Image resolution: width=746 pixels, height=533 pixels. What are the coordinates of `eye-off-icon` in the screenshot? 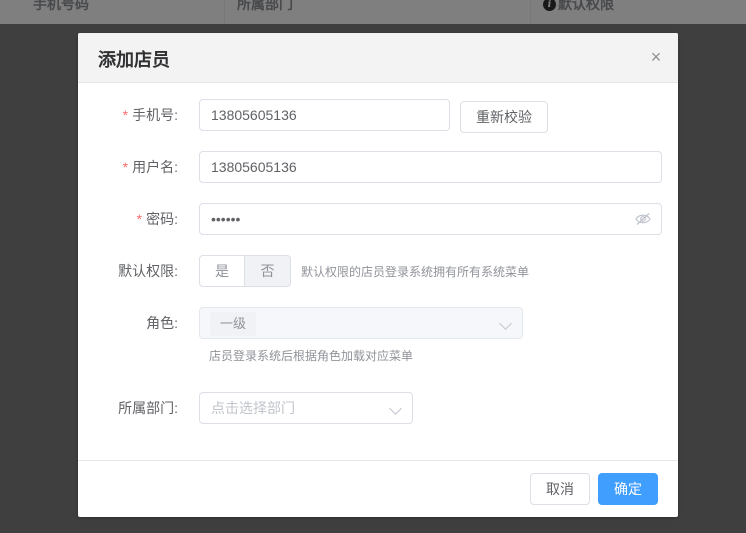 It's located at (643, 219).